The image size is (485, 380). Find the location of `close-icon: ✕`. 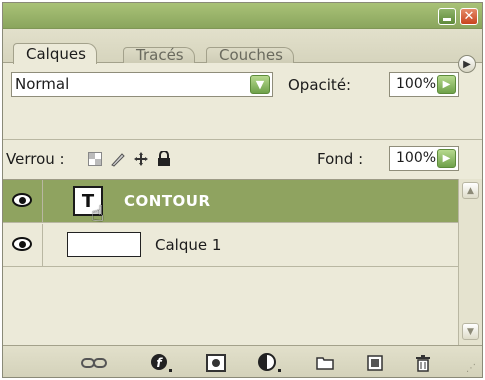

close-icon: ✕ is located at coordinates (469, 16).